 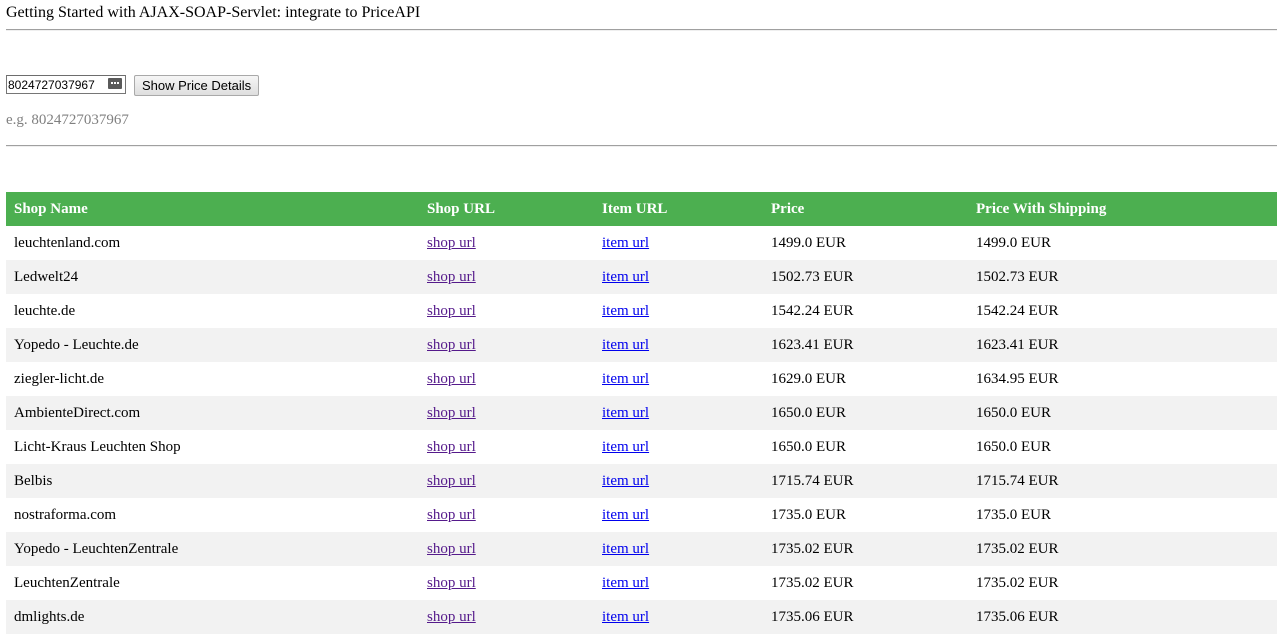 What do you see at coordinates (865, 277) in the screenshot?
I see `price-cell: 1502.73 EUR` at bounding box center [865, 277].